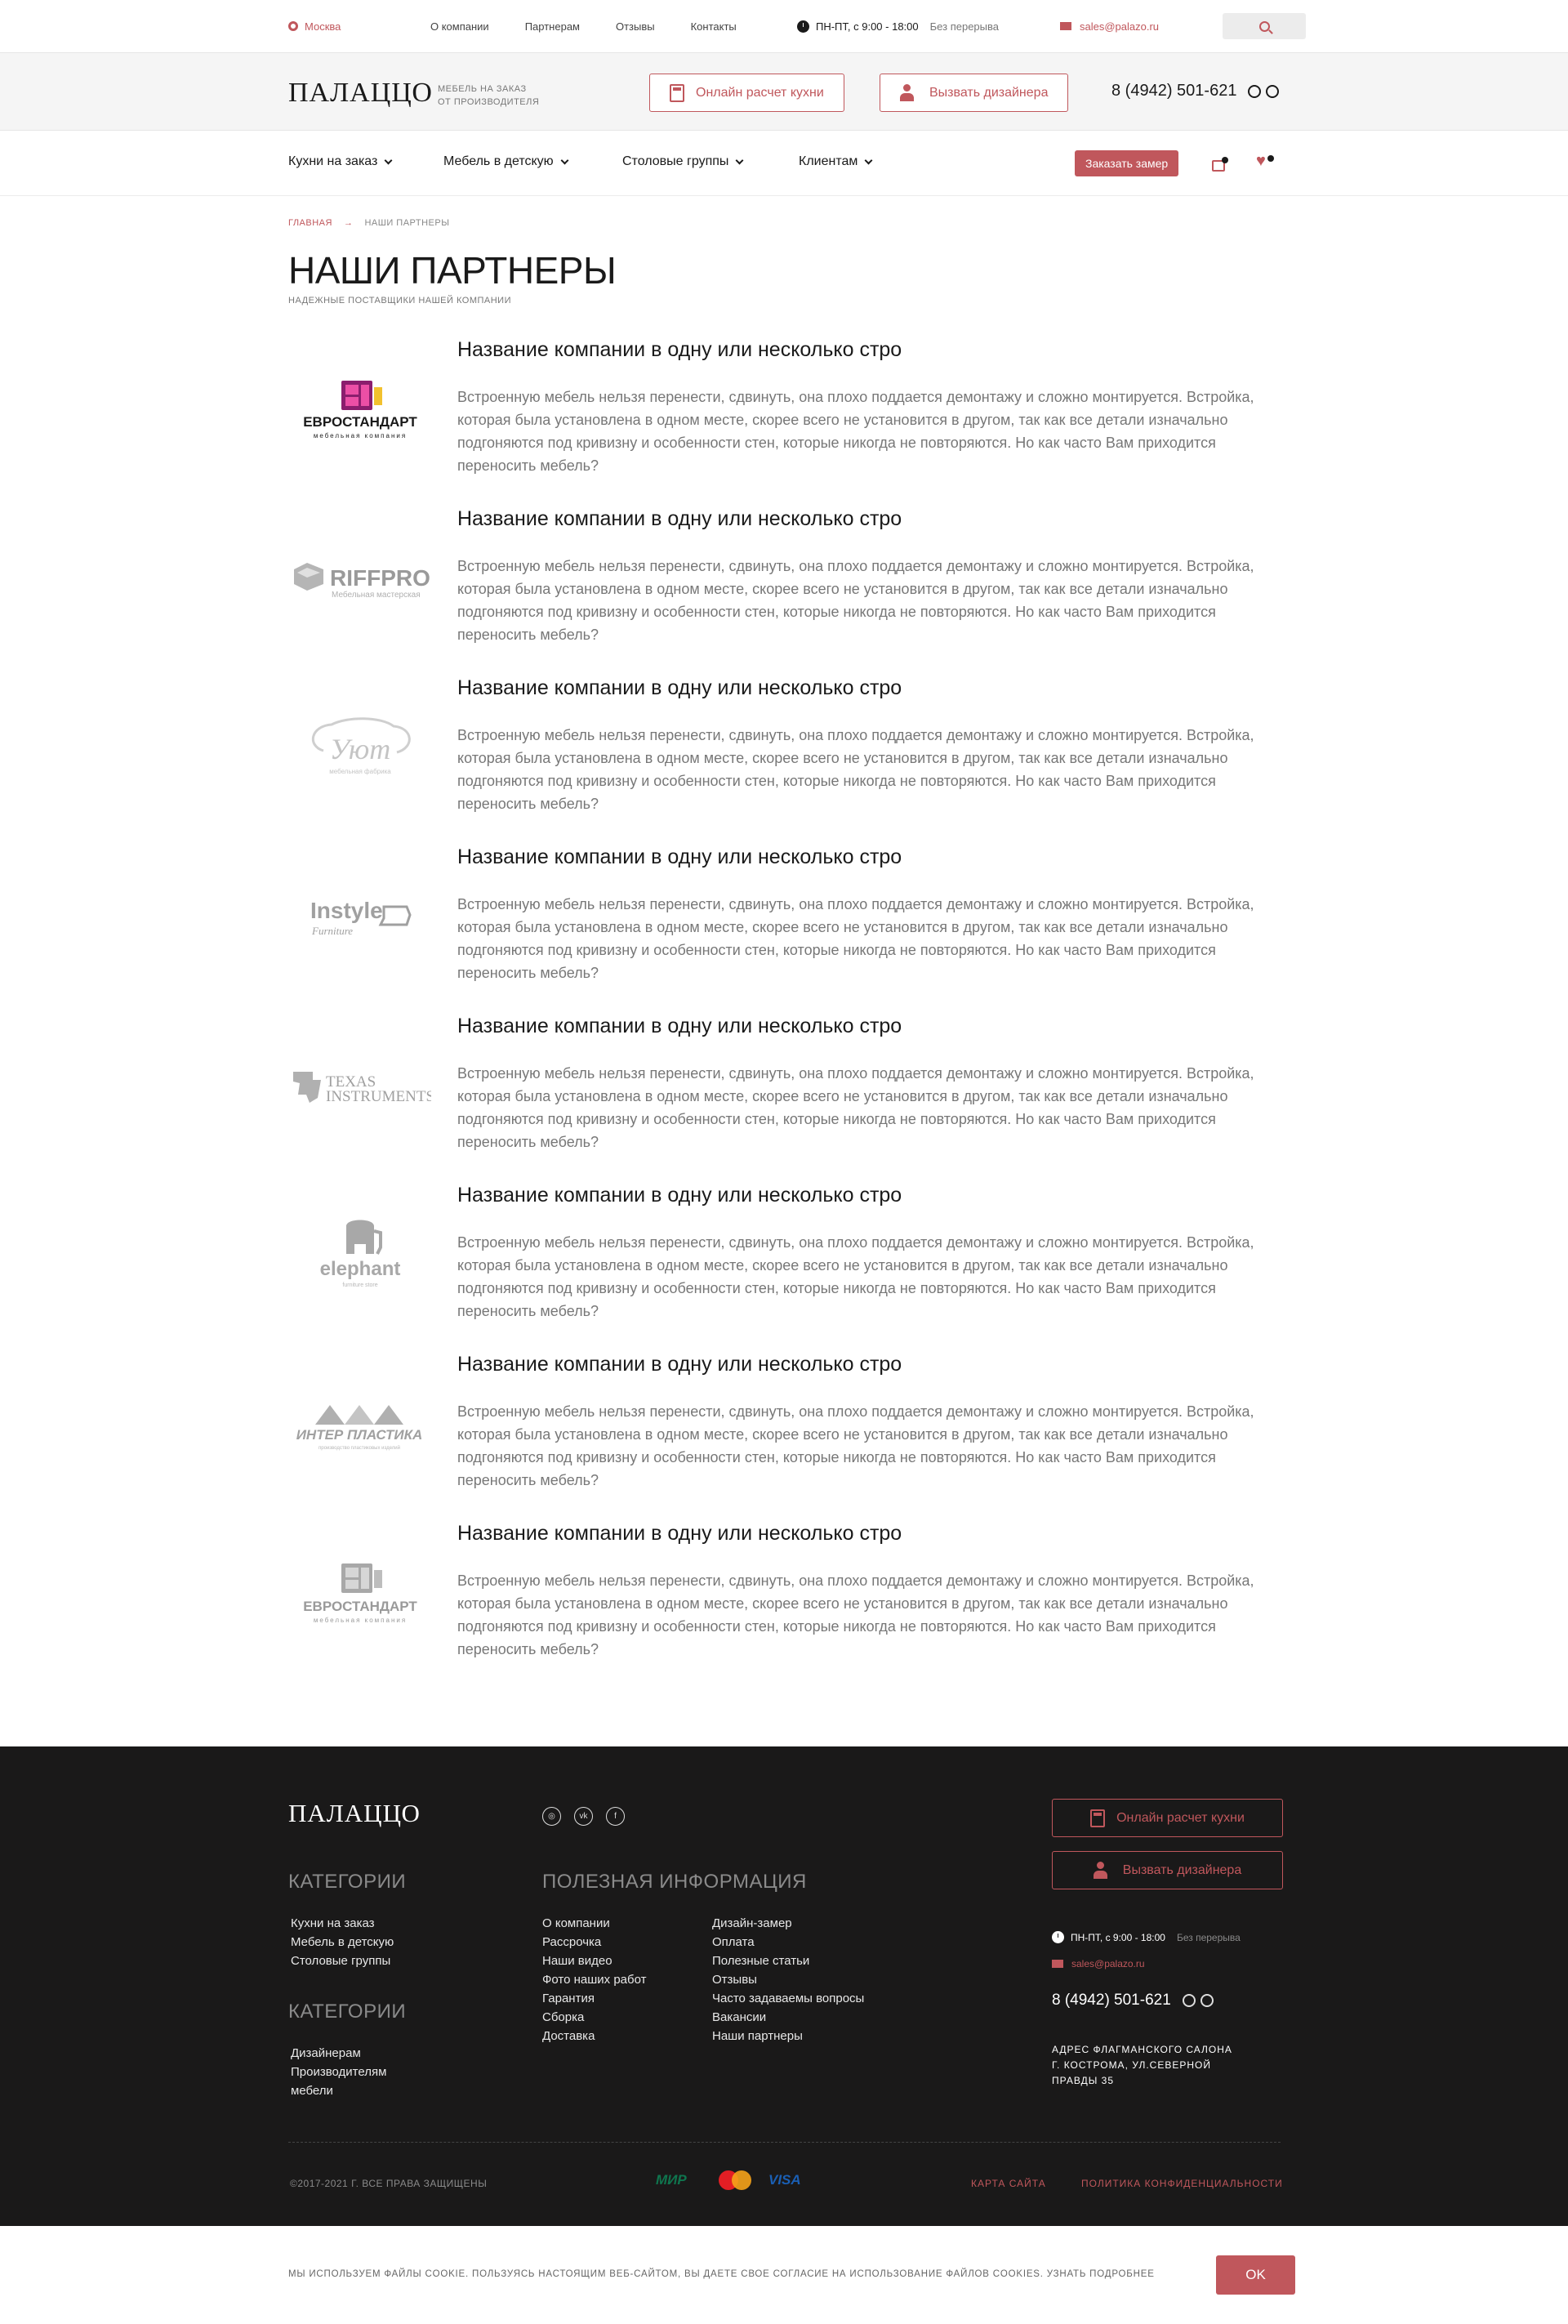 The width and height of the screenshot is (1568, 2324). Describe the element at coordinates (583, 1816) in the screenshot. I see `vk-icon: vk` at that location.